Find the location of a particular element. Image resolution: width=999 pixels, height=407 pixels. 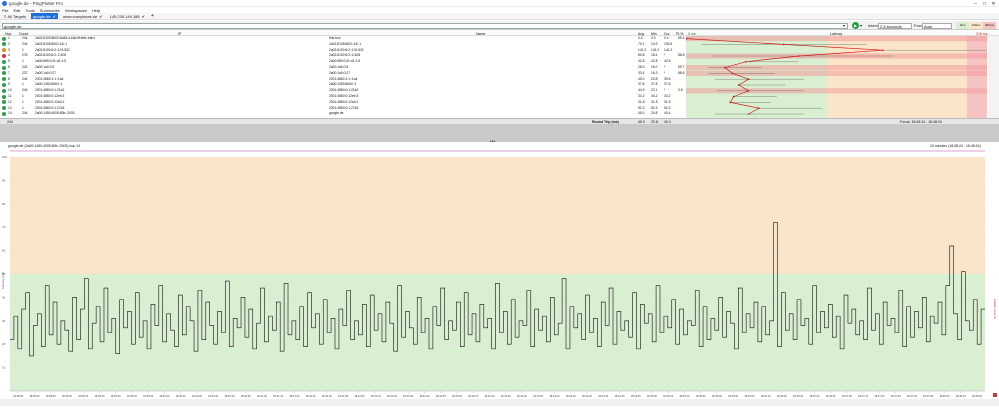

x-tick-label: 18:44:40 is located at coordinates (619, 396).